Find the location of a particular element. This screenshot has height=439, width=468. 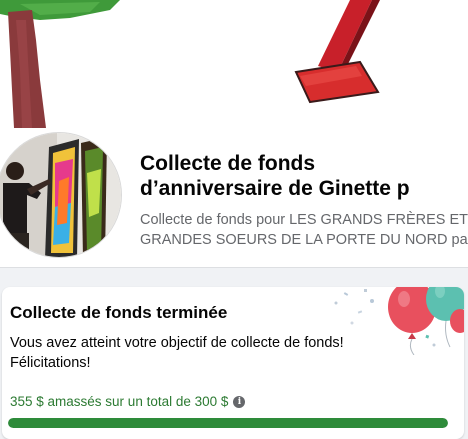

painting-artist-avatar-icon is located at coordinates (60, 195).